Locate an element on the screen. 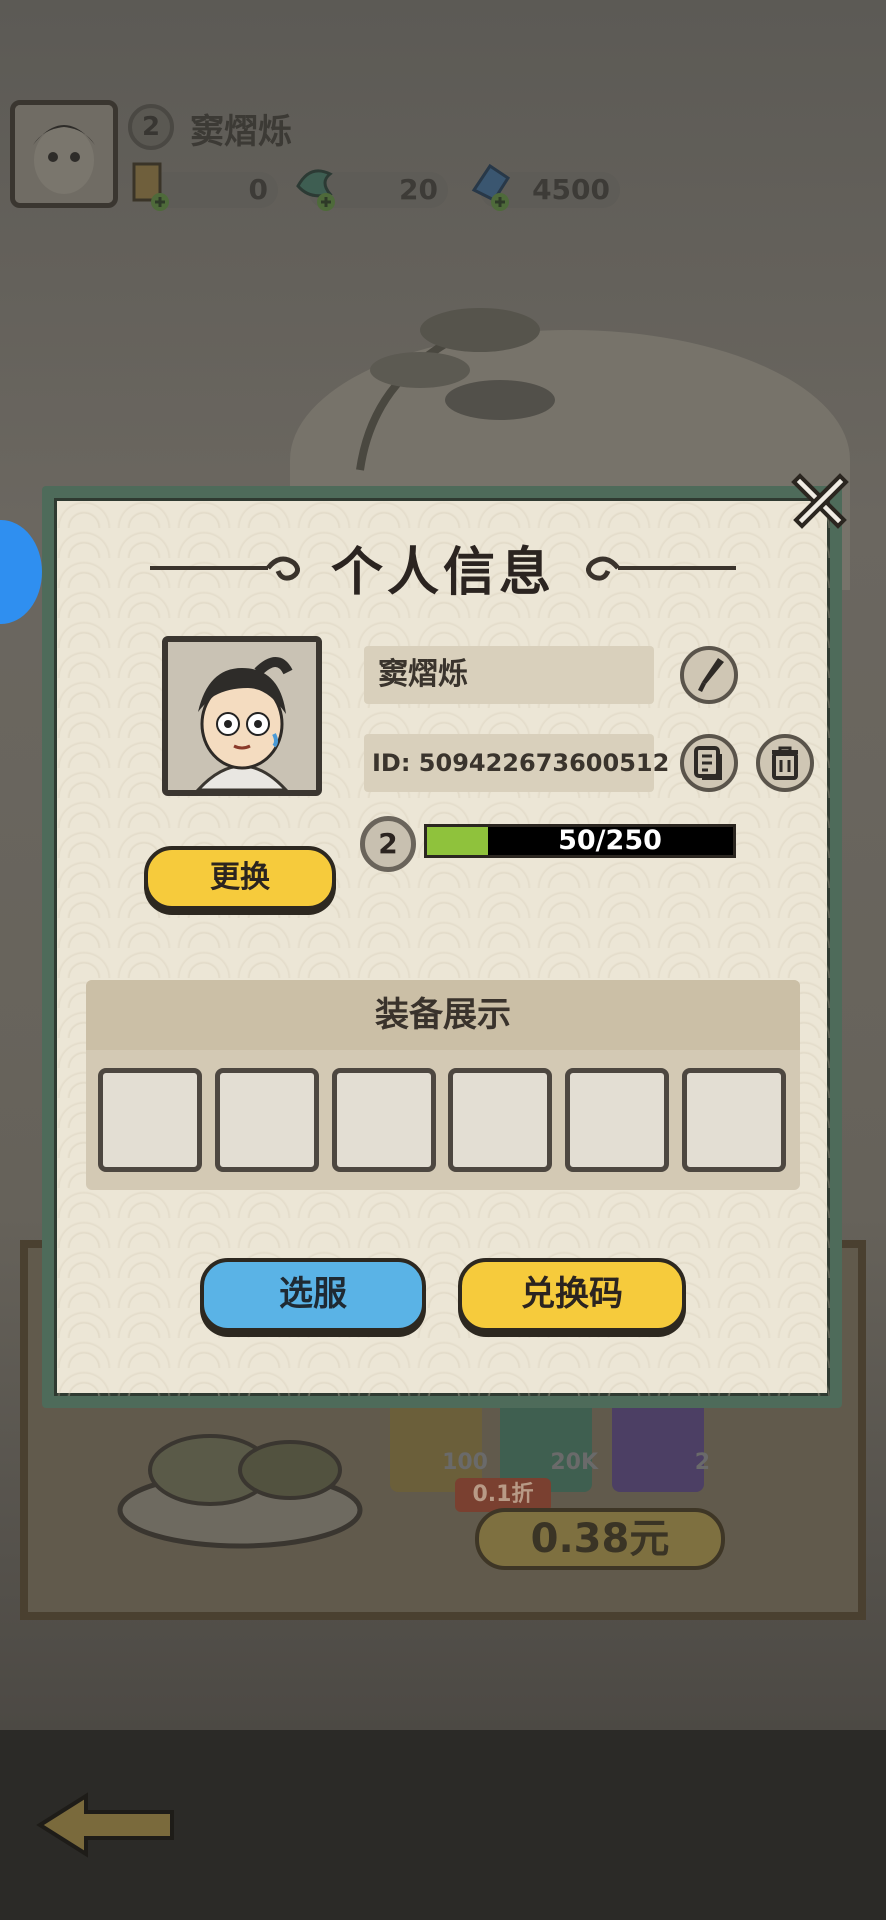  jade-dragon-icon is located at coordinates (316, 186).